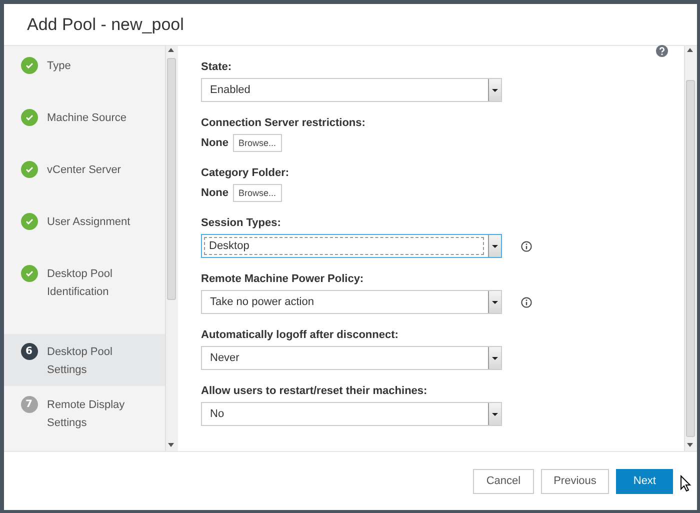 This screenshot has height=513, width=700. I want to click on wizard-step: User Assignment, so click(84, 239).